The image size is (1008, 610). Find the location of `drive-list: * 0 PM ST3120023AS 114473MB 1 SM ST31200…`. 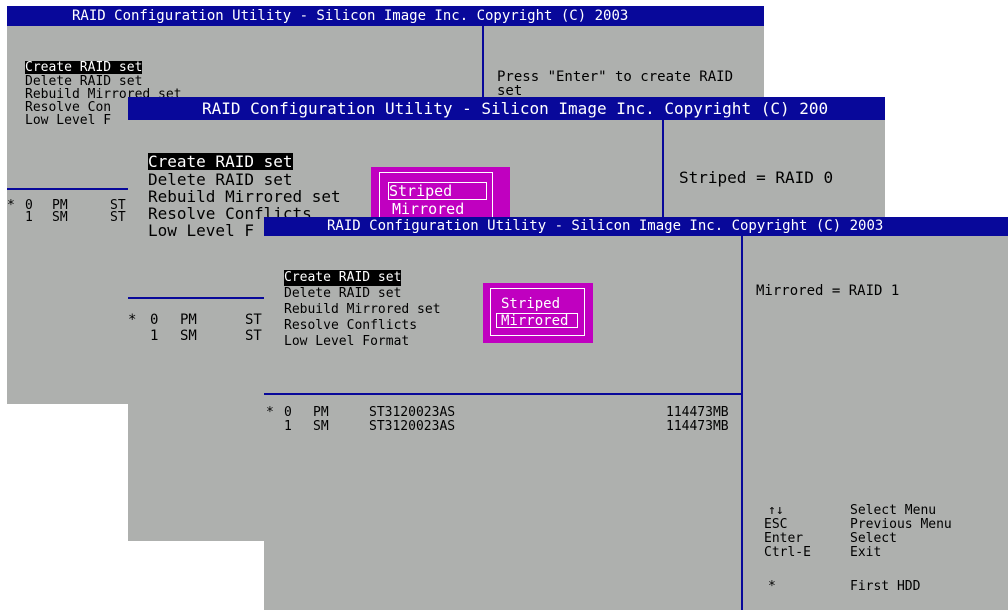

drive-list: * 0 PM ST3120023AS 114473MB 1 SM ST31200… is located at coordinates (502, 420).